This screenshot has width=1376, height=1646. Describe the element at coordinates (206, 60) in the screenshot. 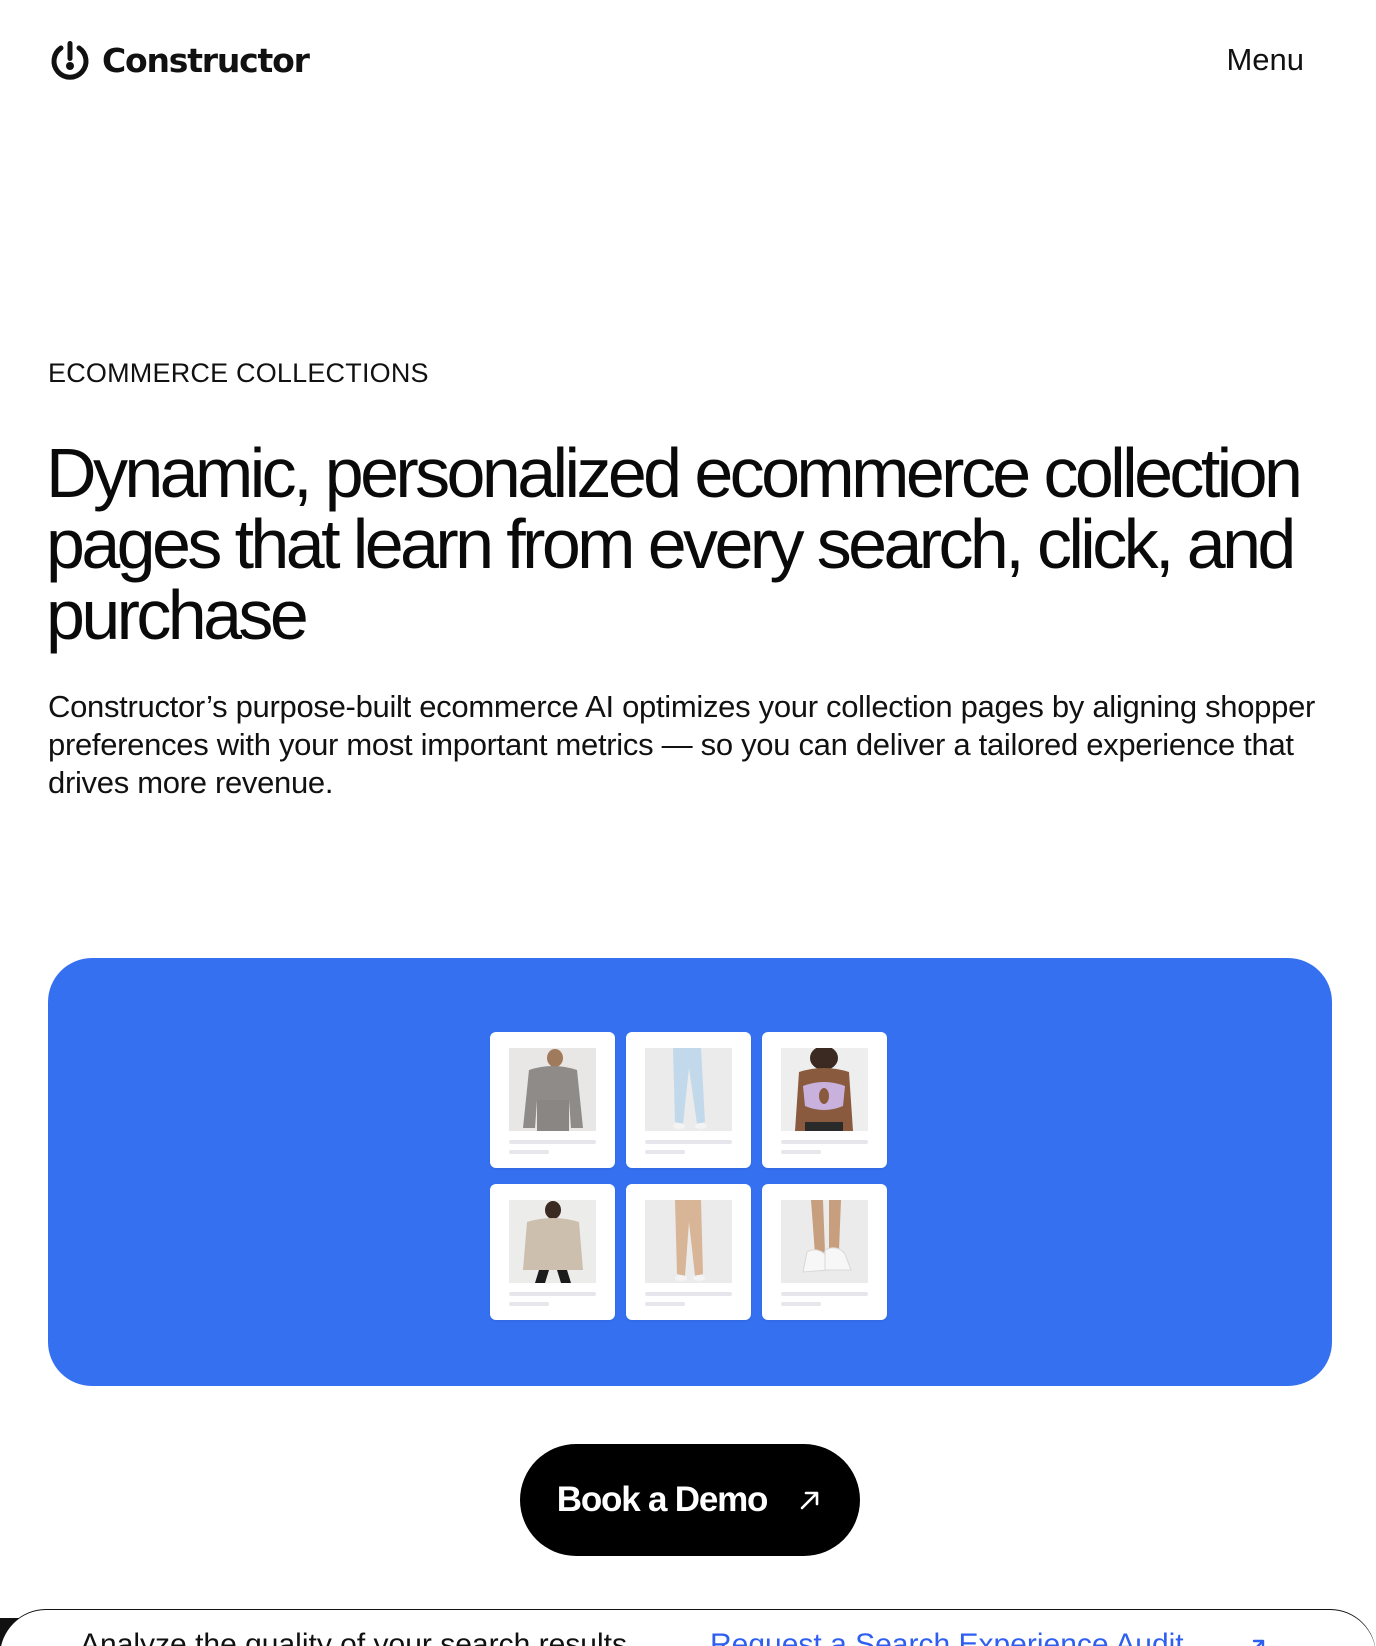

I see `brand-name: Constructor` at that location.